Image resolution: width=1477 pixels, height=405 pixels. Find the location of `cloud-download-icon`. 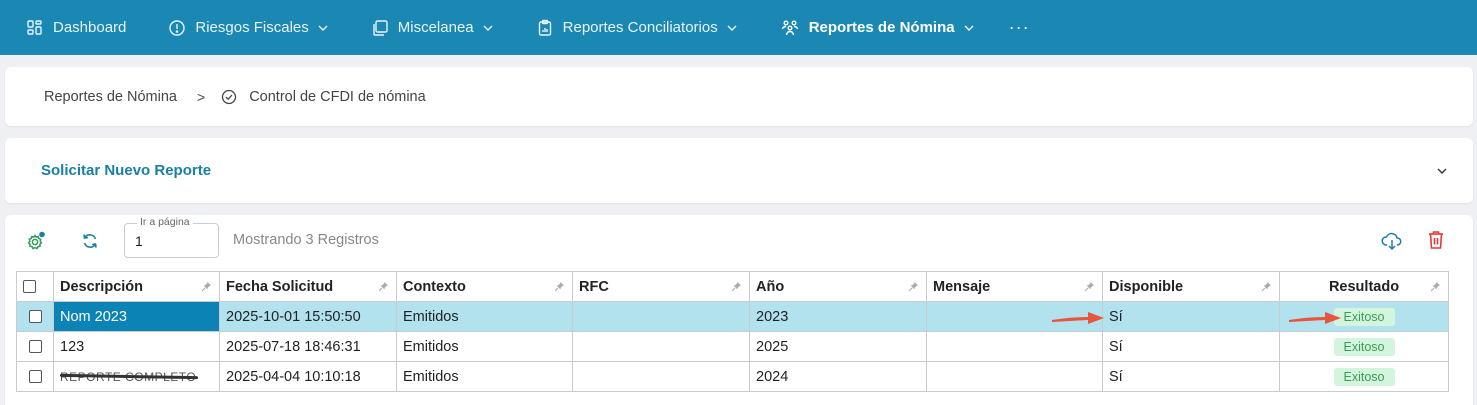

cloud-download-icon is located at coordinates (1392, 241).